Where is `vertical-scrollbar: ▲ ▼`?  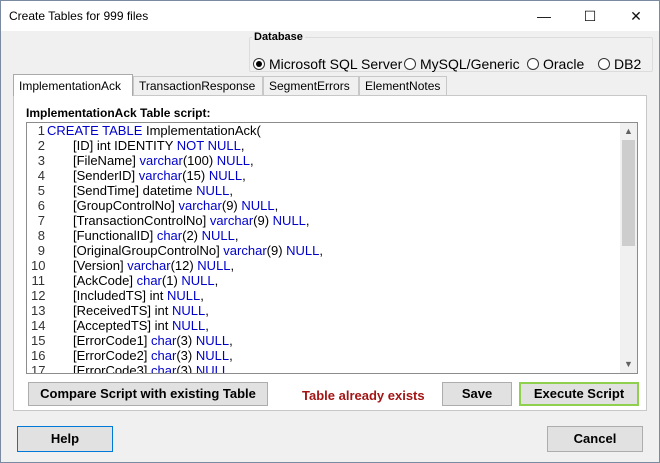
vertical-scrollbar: ▲ ▼ is located at coordinates (628, 248).